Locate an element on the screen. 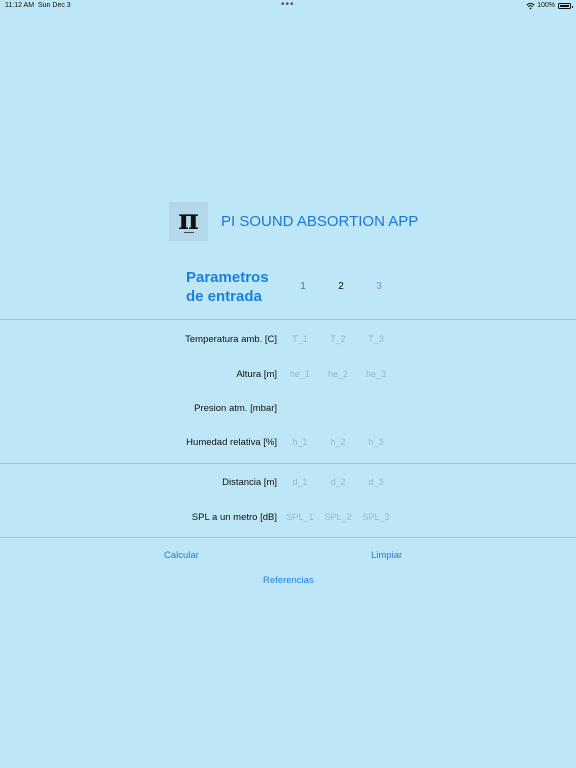  input-spl-1: SPL_1 is located at coordinates (300, 517).